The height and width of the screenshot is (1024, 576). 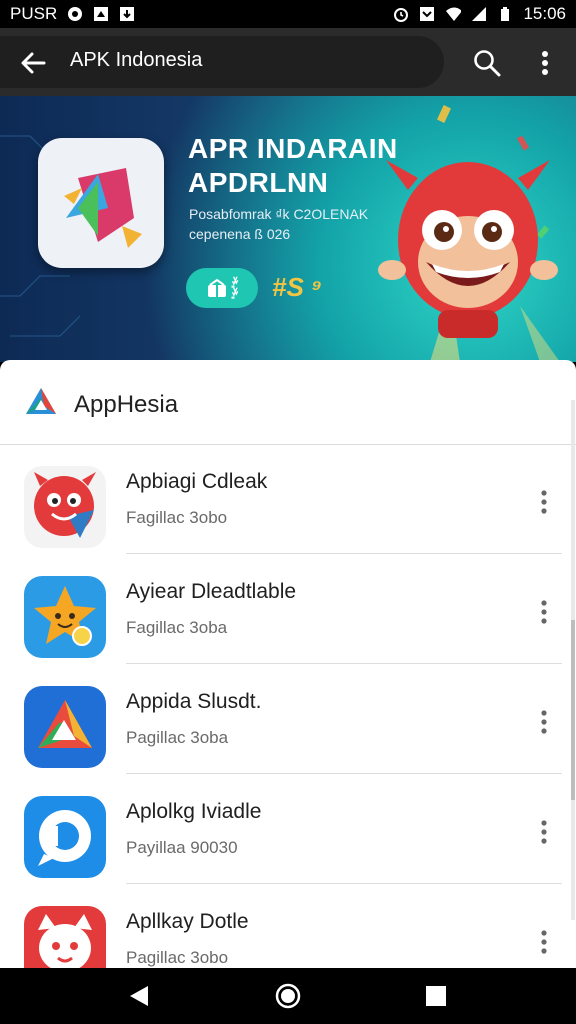 I want to click on nav-recents-button, so click(x=436, y=996).